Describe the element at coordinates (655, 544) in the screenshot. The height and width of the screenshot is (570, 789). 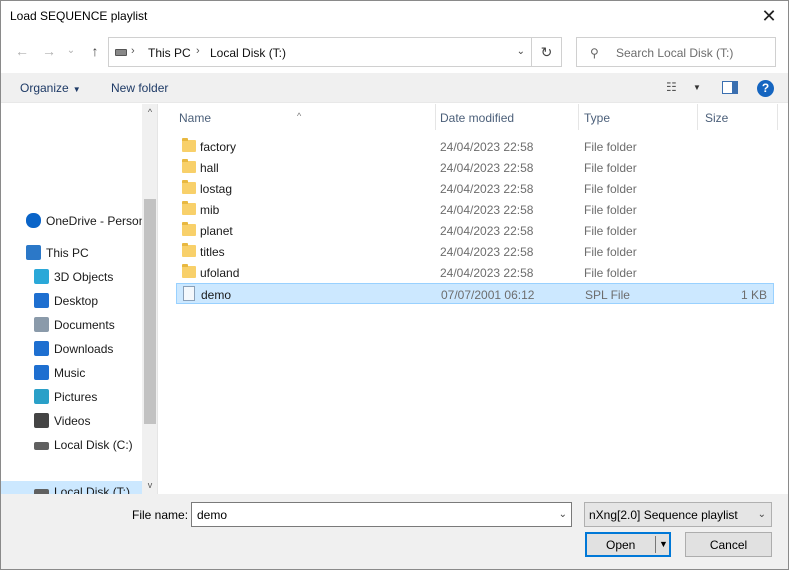
I see `split-divider` at that location.